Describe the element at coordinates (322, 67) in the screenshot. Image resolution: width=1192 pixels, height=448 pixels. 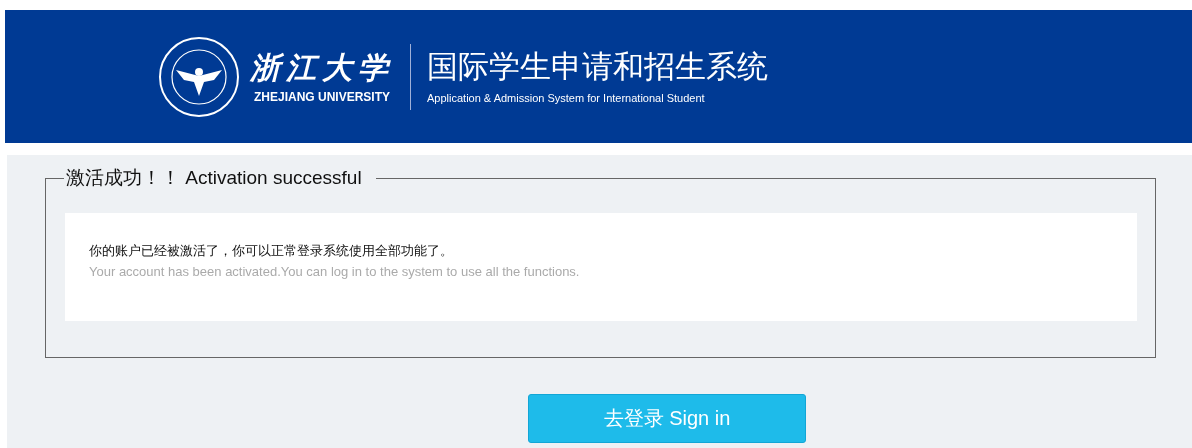
I see `logo-chinese-name: 浙江大学` at that location.